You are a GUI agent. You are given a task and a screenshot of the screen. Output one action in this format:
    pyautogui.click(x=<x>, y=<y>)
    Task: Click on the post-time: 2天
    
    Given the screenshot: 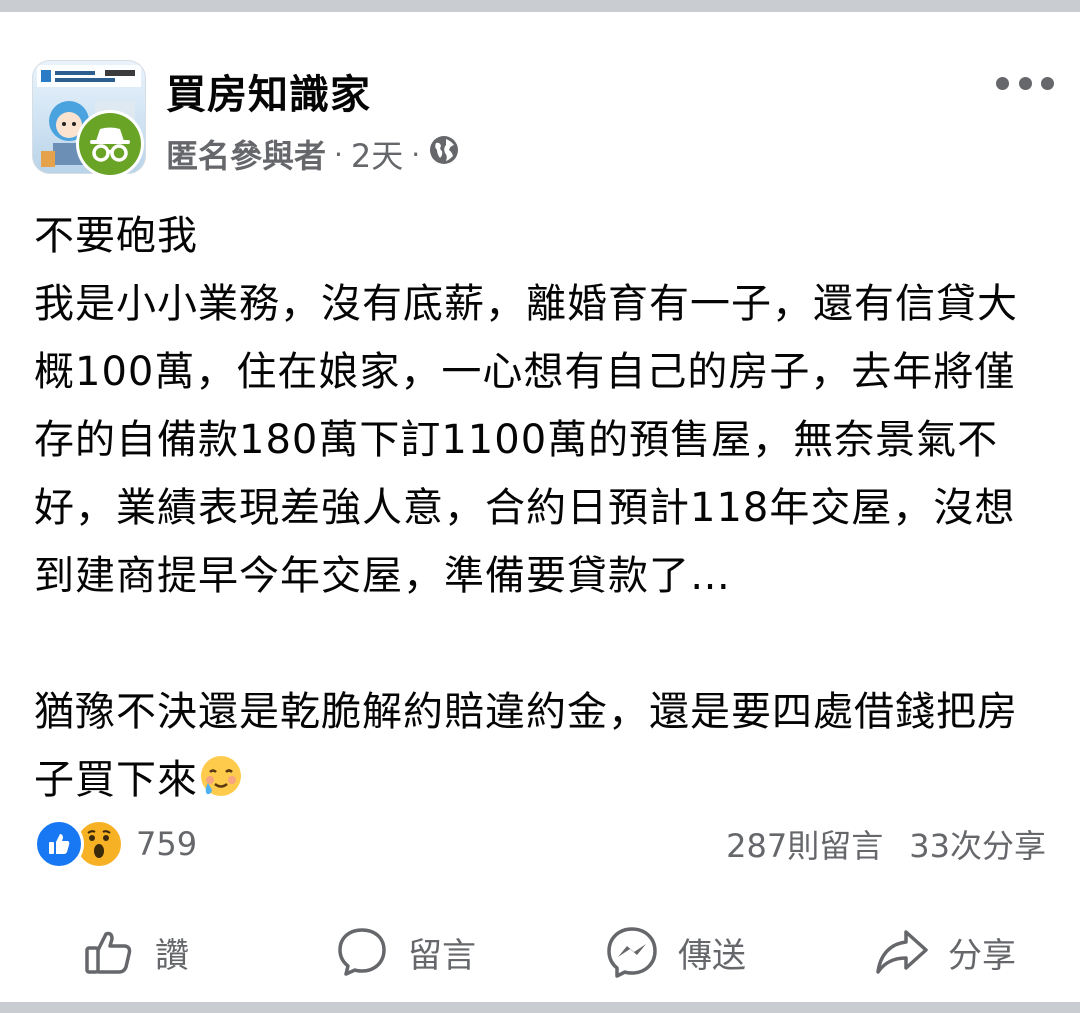 What is the action you would take?
    pyautogui.click(x=377, y=154)
    